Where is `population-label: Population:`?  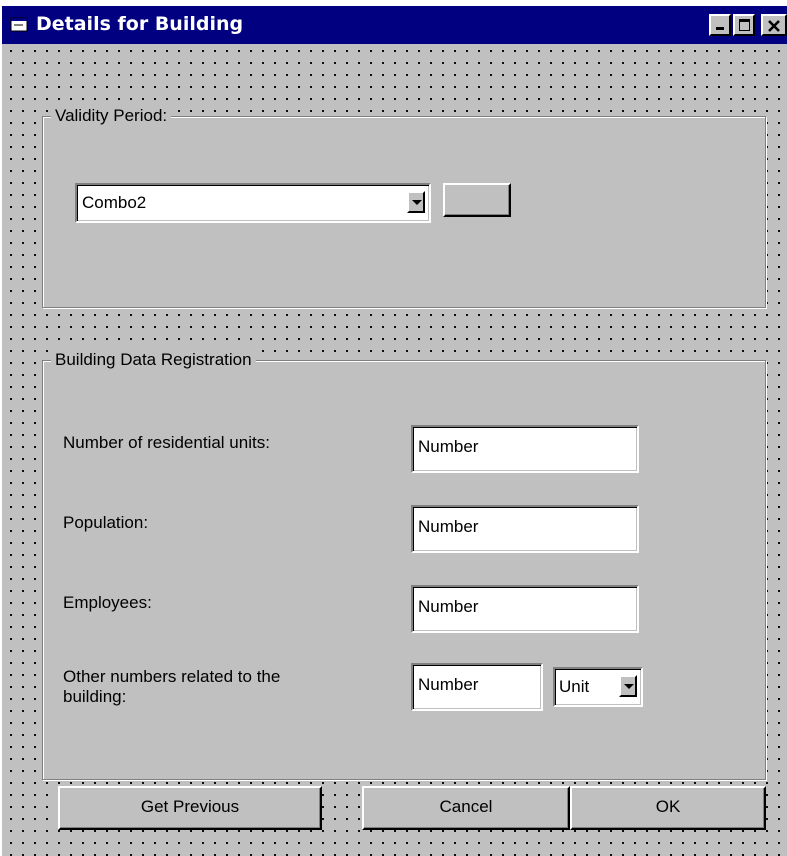 population-label: Population: is located at coordinates (106, 522).